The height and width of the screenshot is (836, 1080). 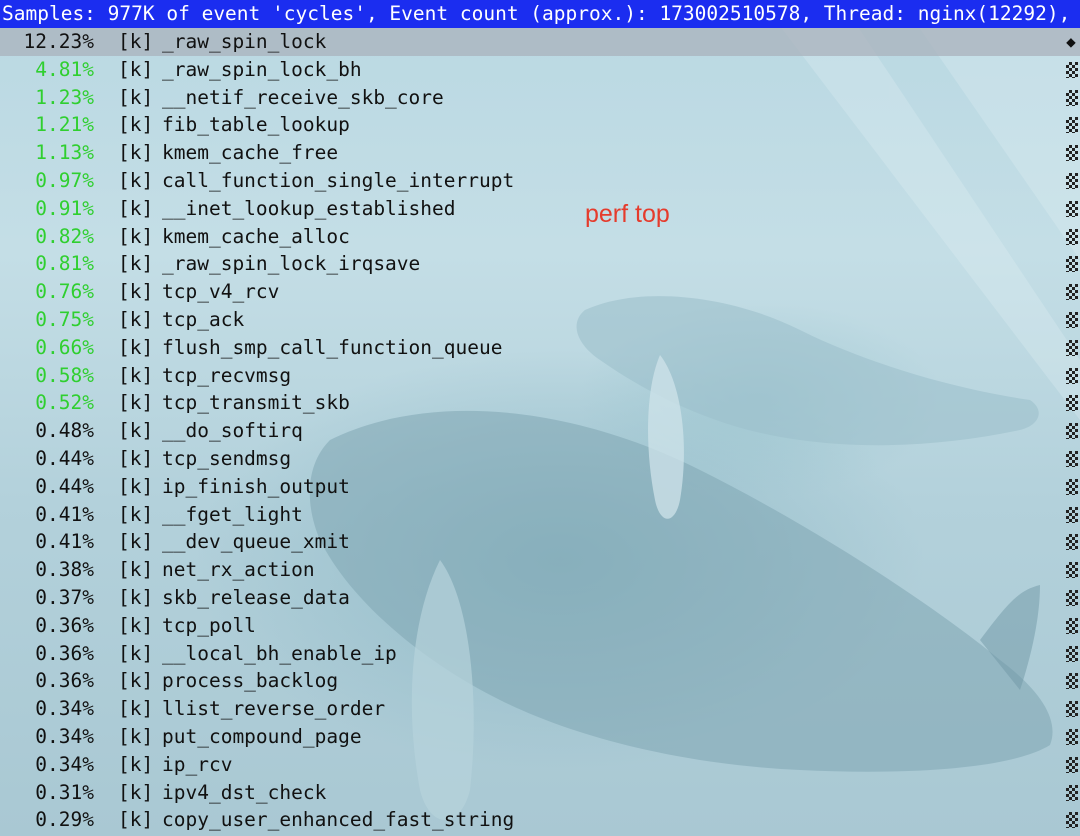 What do you see at coordinates (540, 125) in the screenshot?
I see `symbol-row: 1.21% [k] fib_table_lookup` at bounding box center [540, 125].